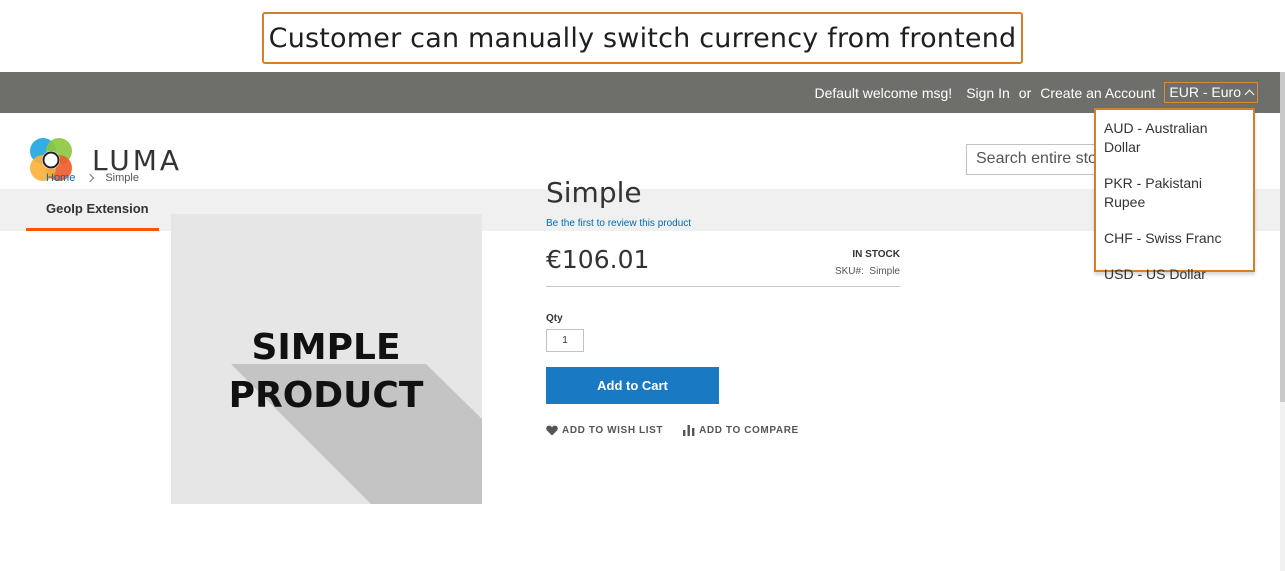 The width and height of the screenshot is (1285, 571). What do you see at coordinates (325, 347) in the screenshot?
I see `image-text-line1: SIMPLE` at bounding box center [325, 347].